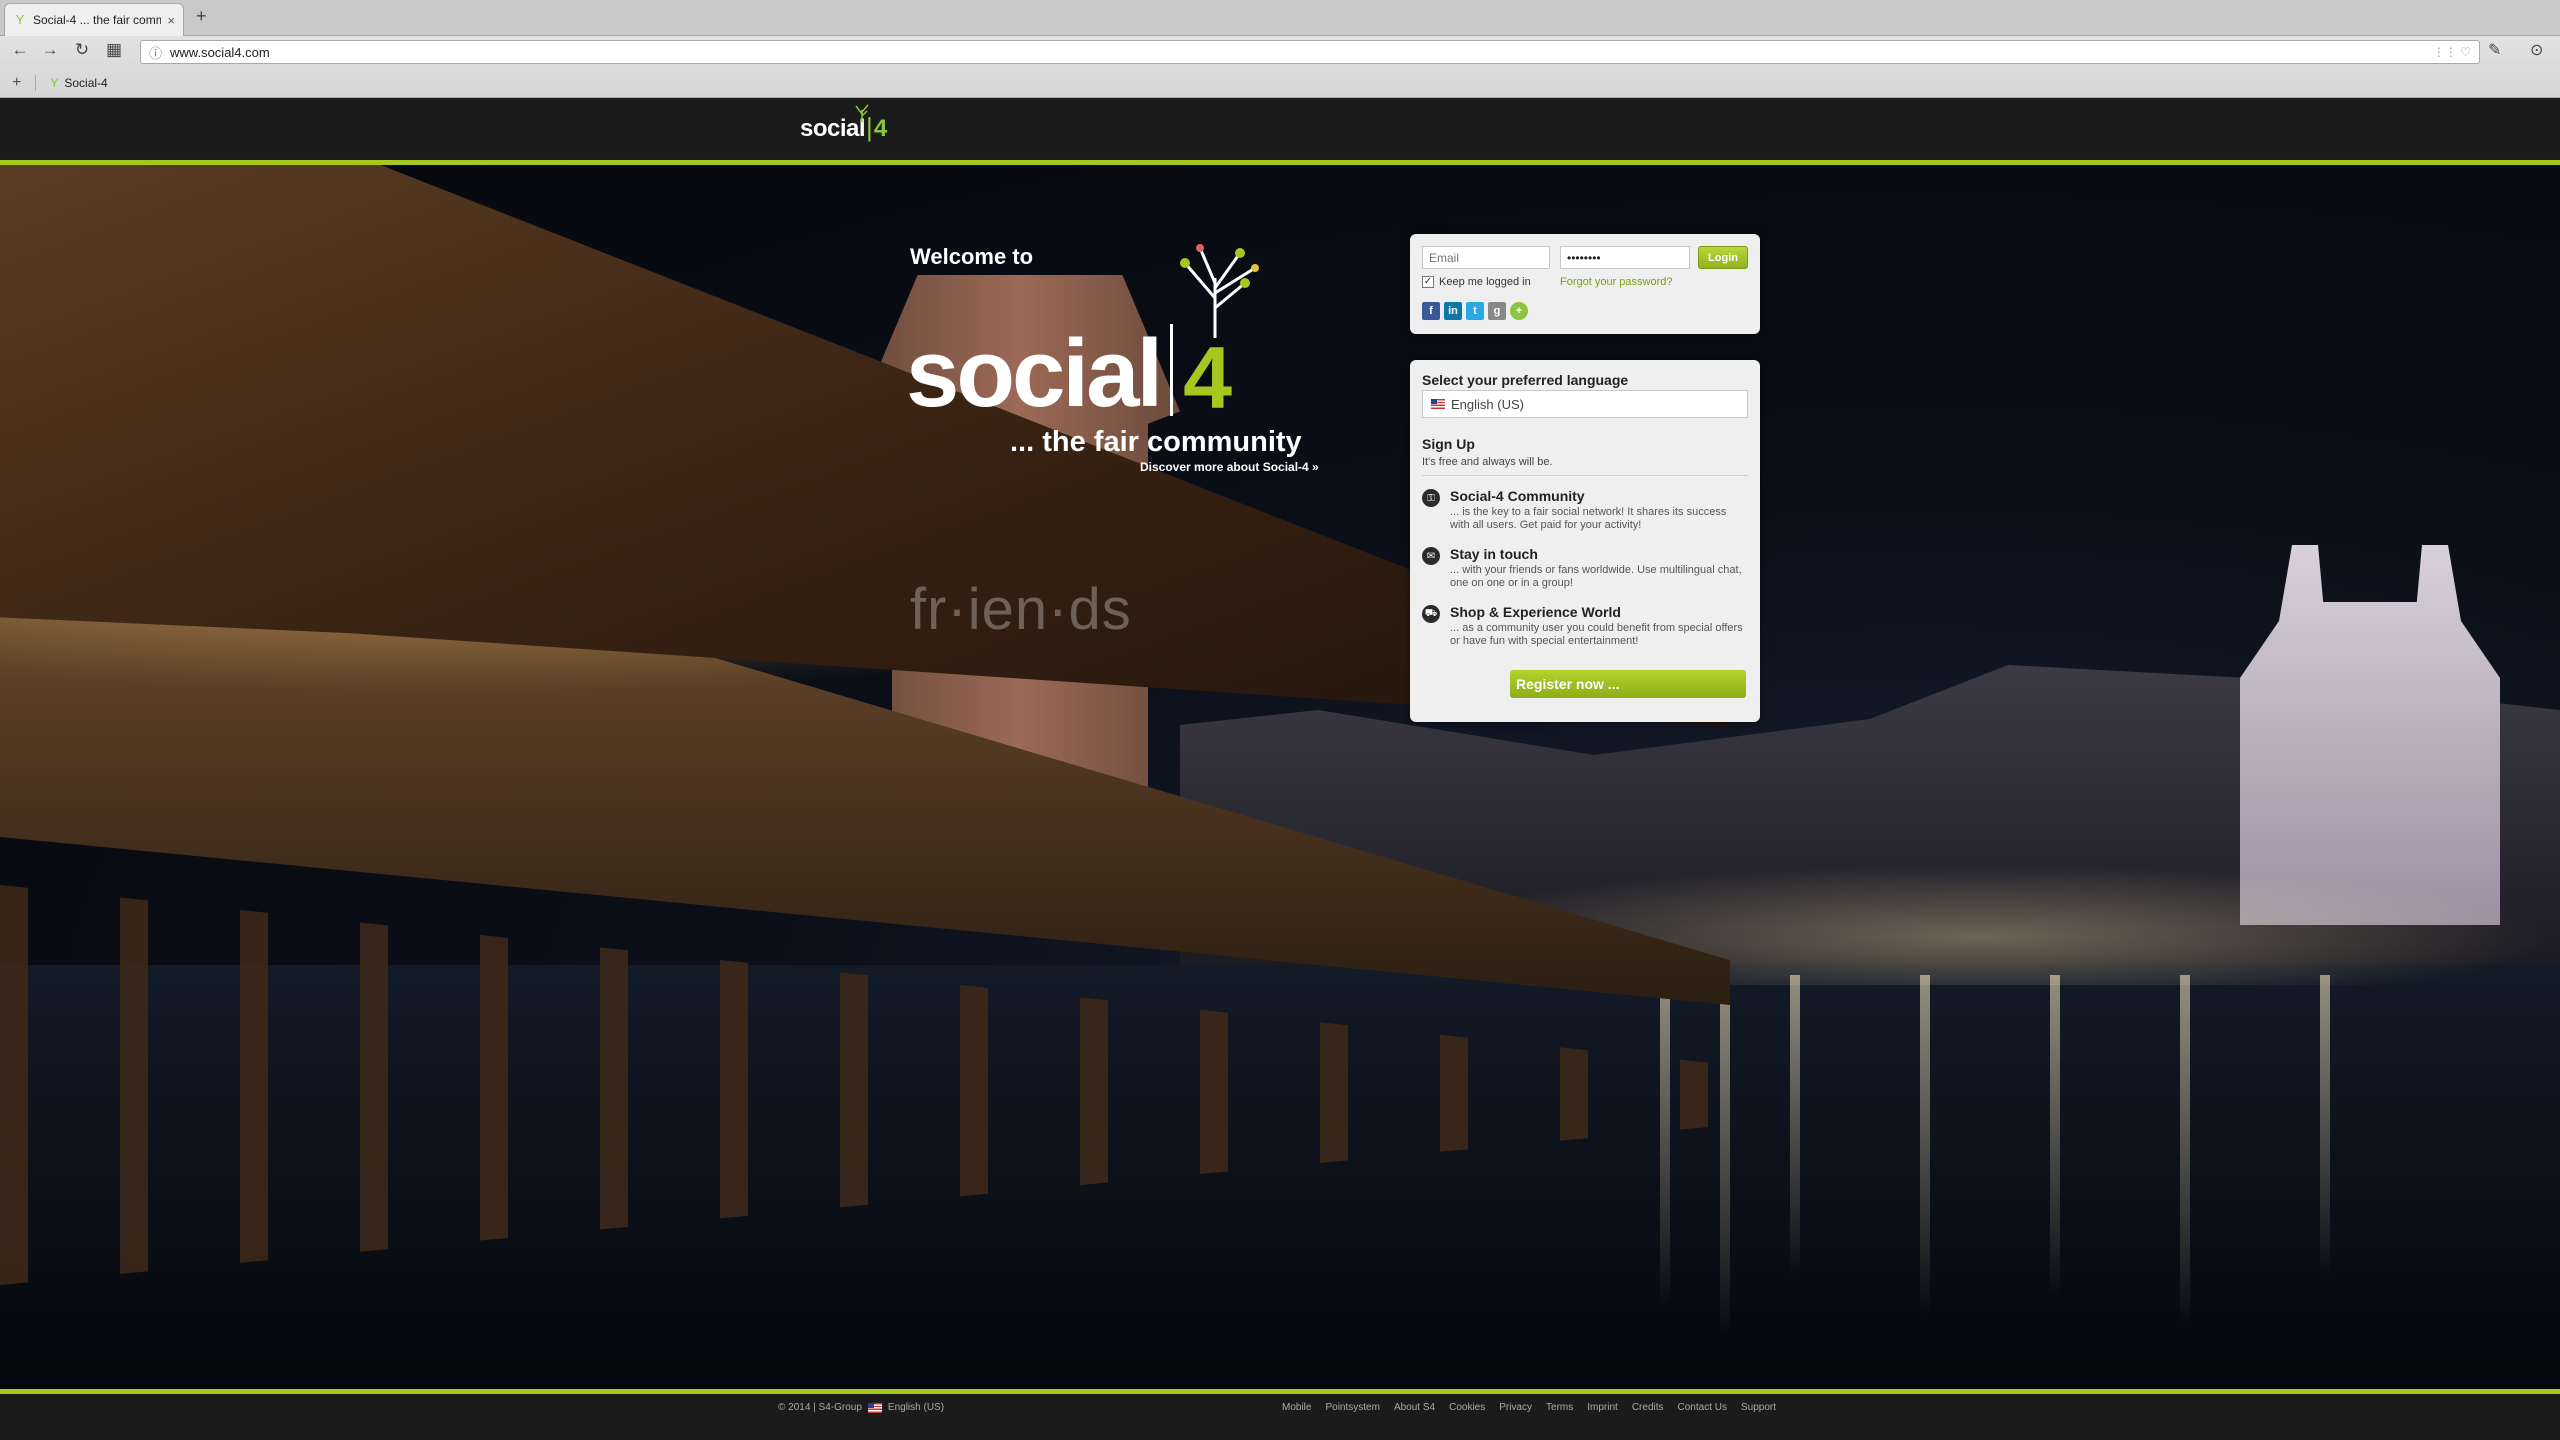 The image size is (2560, 1440). Describe the element at coordinates (1431, 498) in the screenshot. I see `key-icon: ⚿` at that location.